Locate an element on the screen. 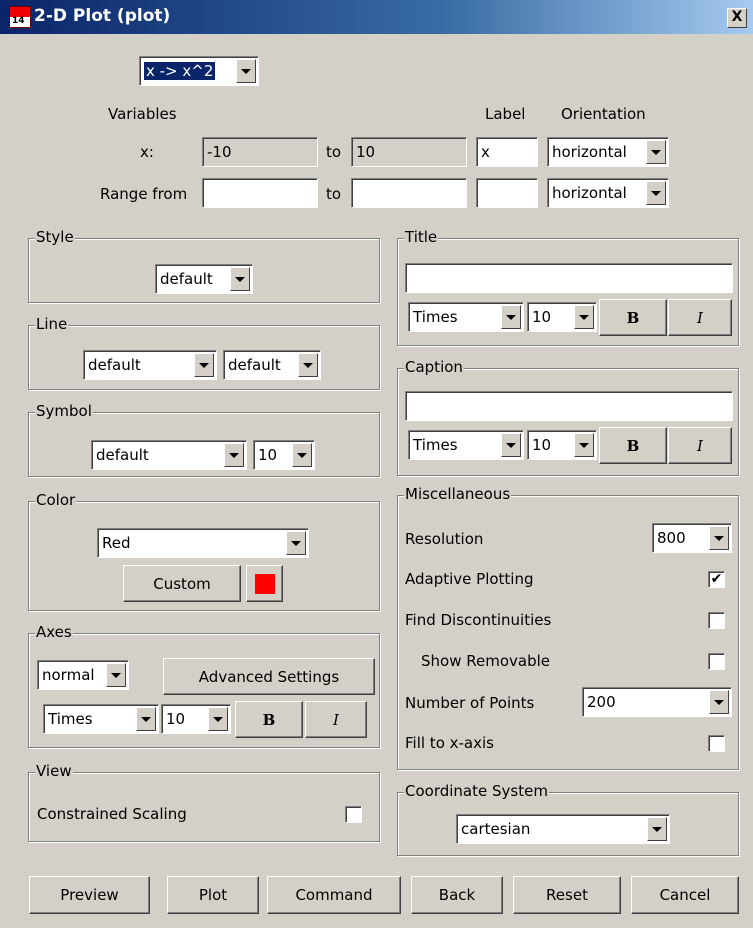 This screenshot has height=928, width=753. title-bold-button: B is located at coordinates (633, 317).